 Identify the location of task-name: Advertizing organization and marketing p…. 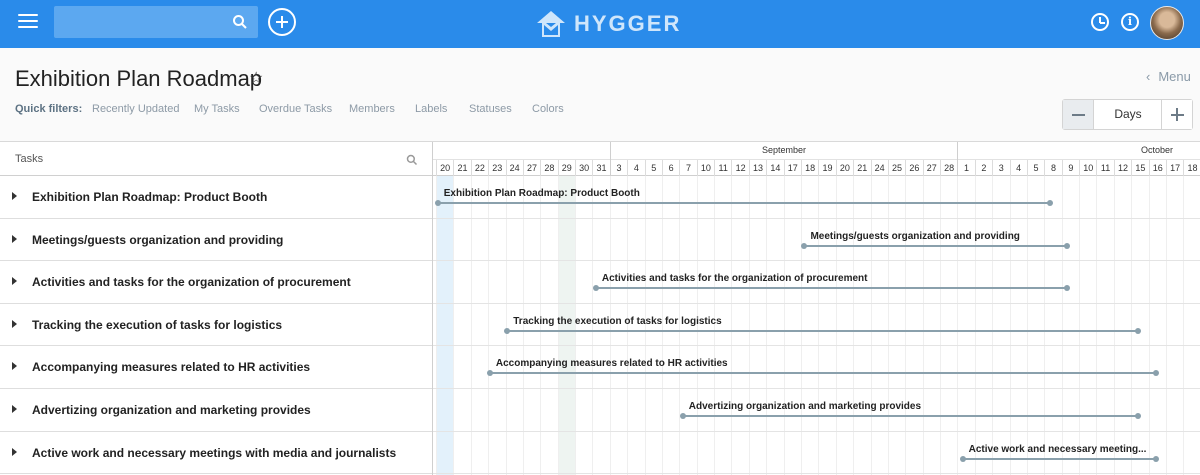
(171, 409).